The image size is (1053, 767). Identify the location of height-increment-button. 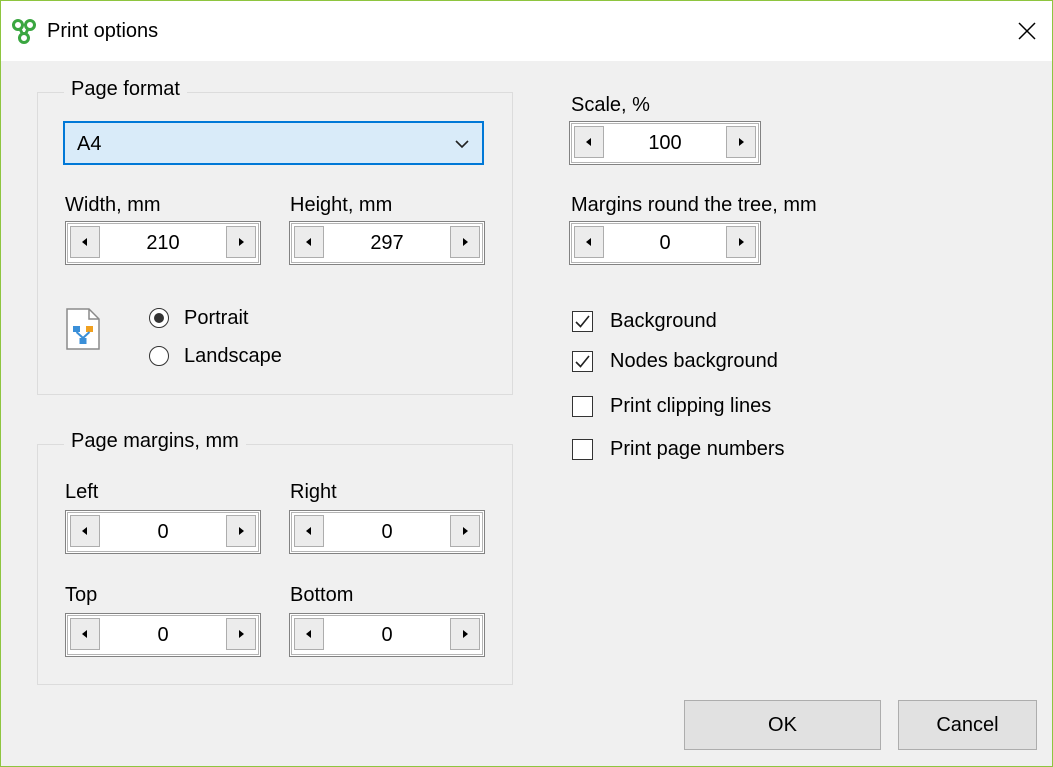
(465, 242).